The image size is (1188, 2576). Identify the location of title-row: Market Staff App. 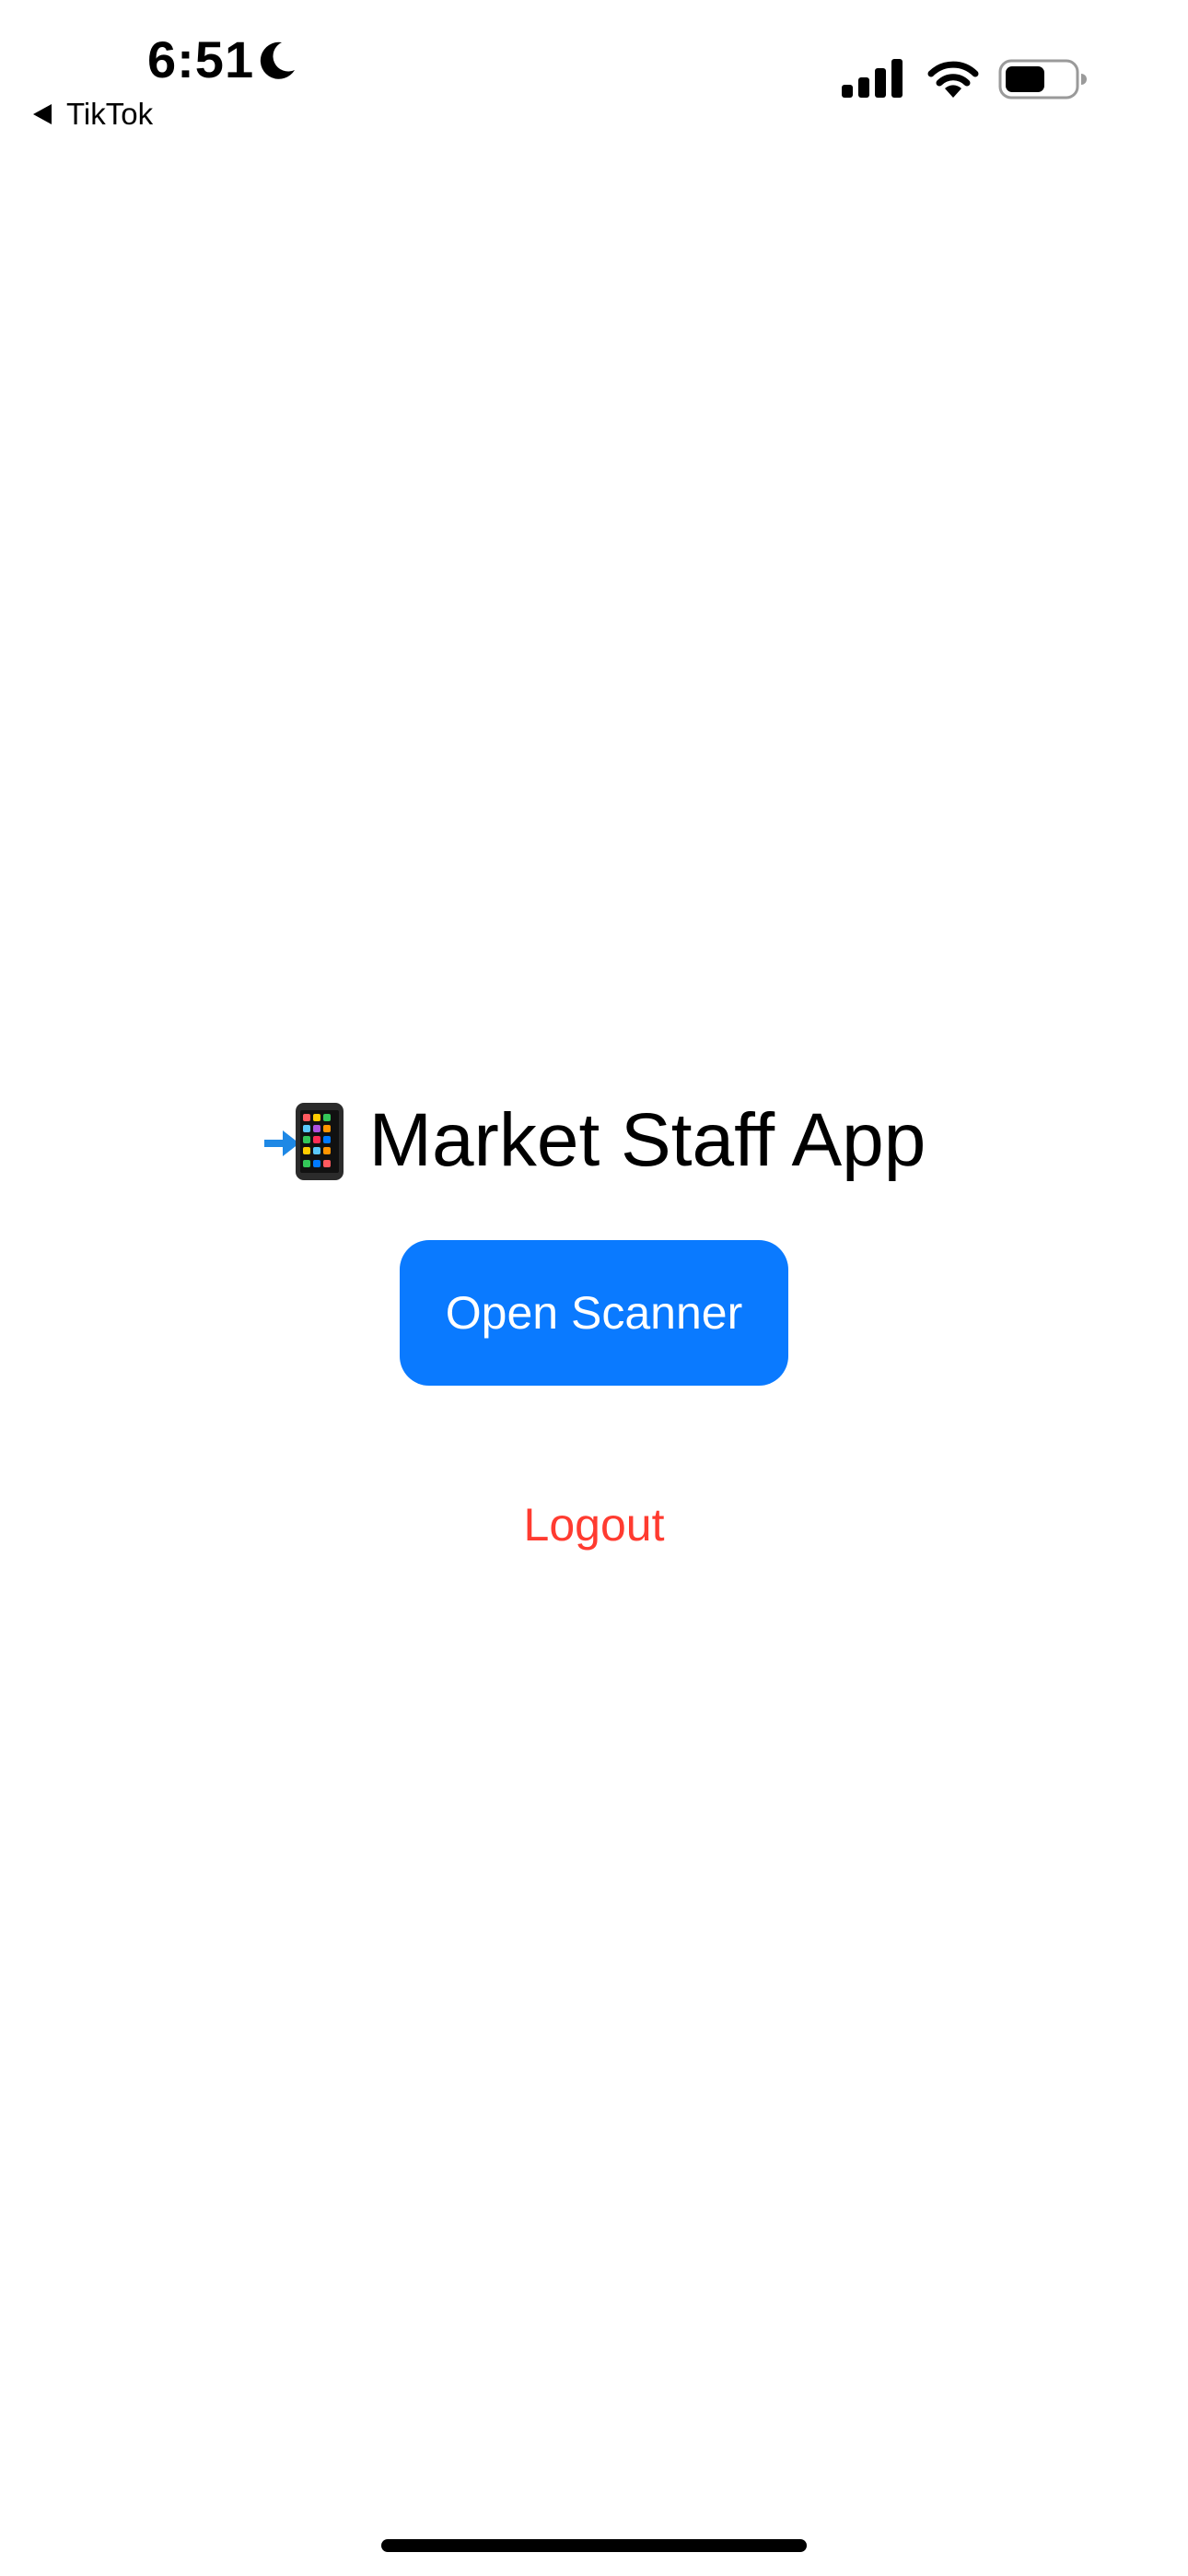
(594, 1140).